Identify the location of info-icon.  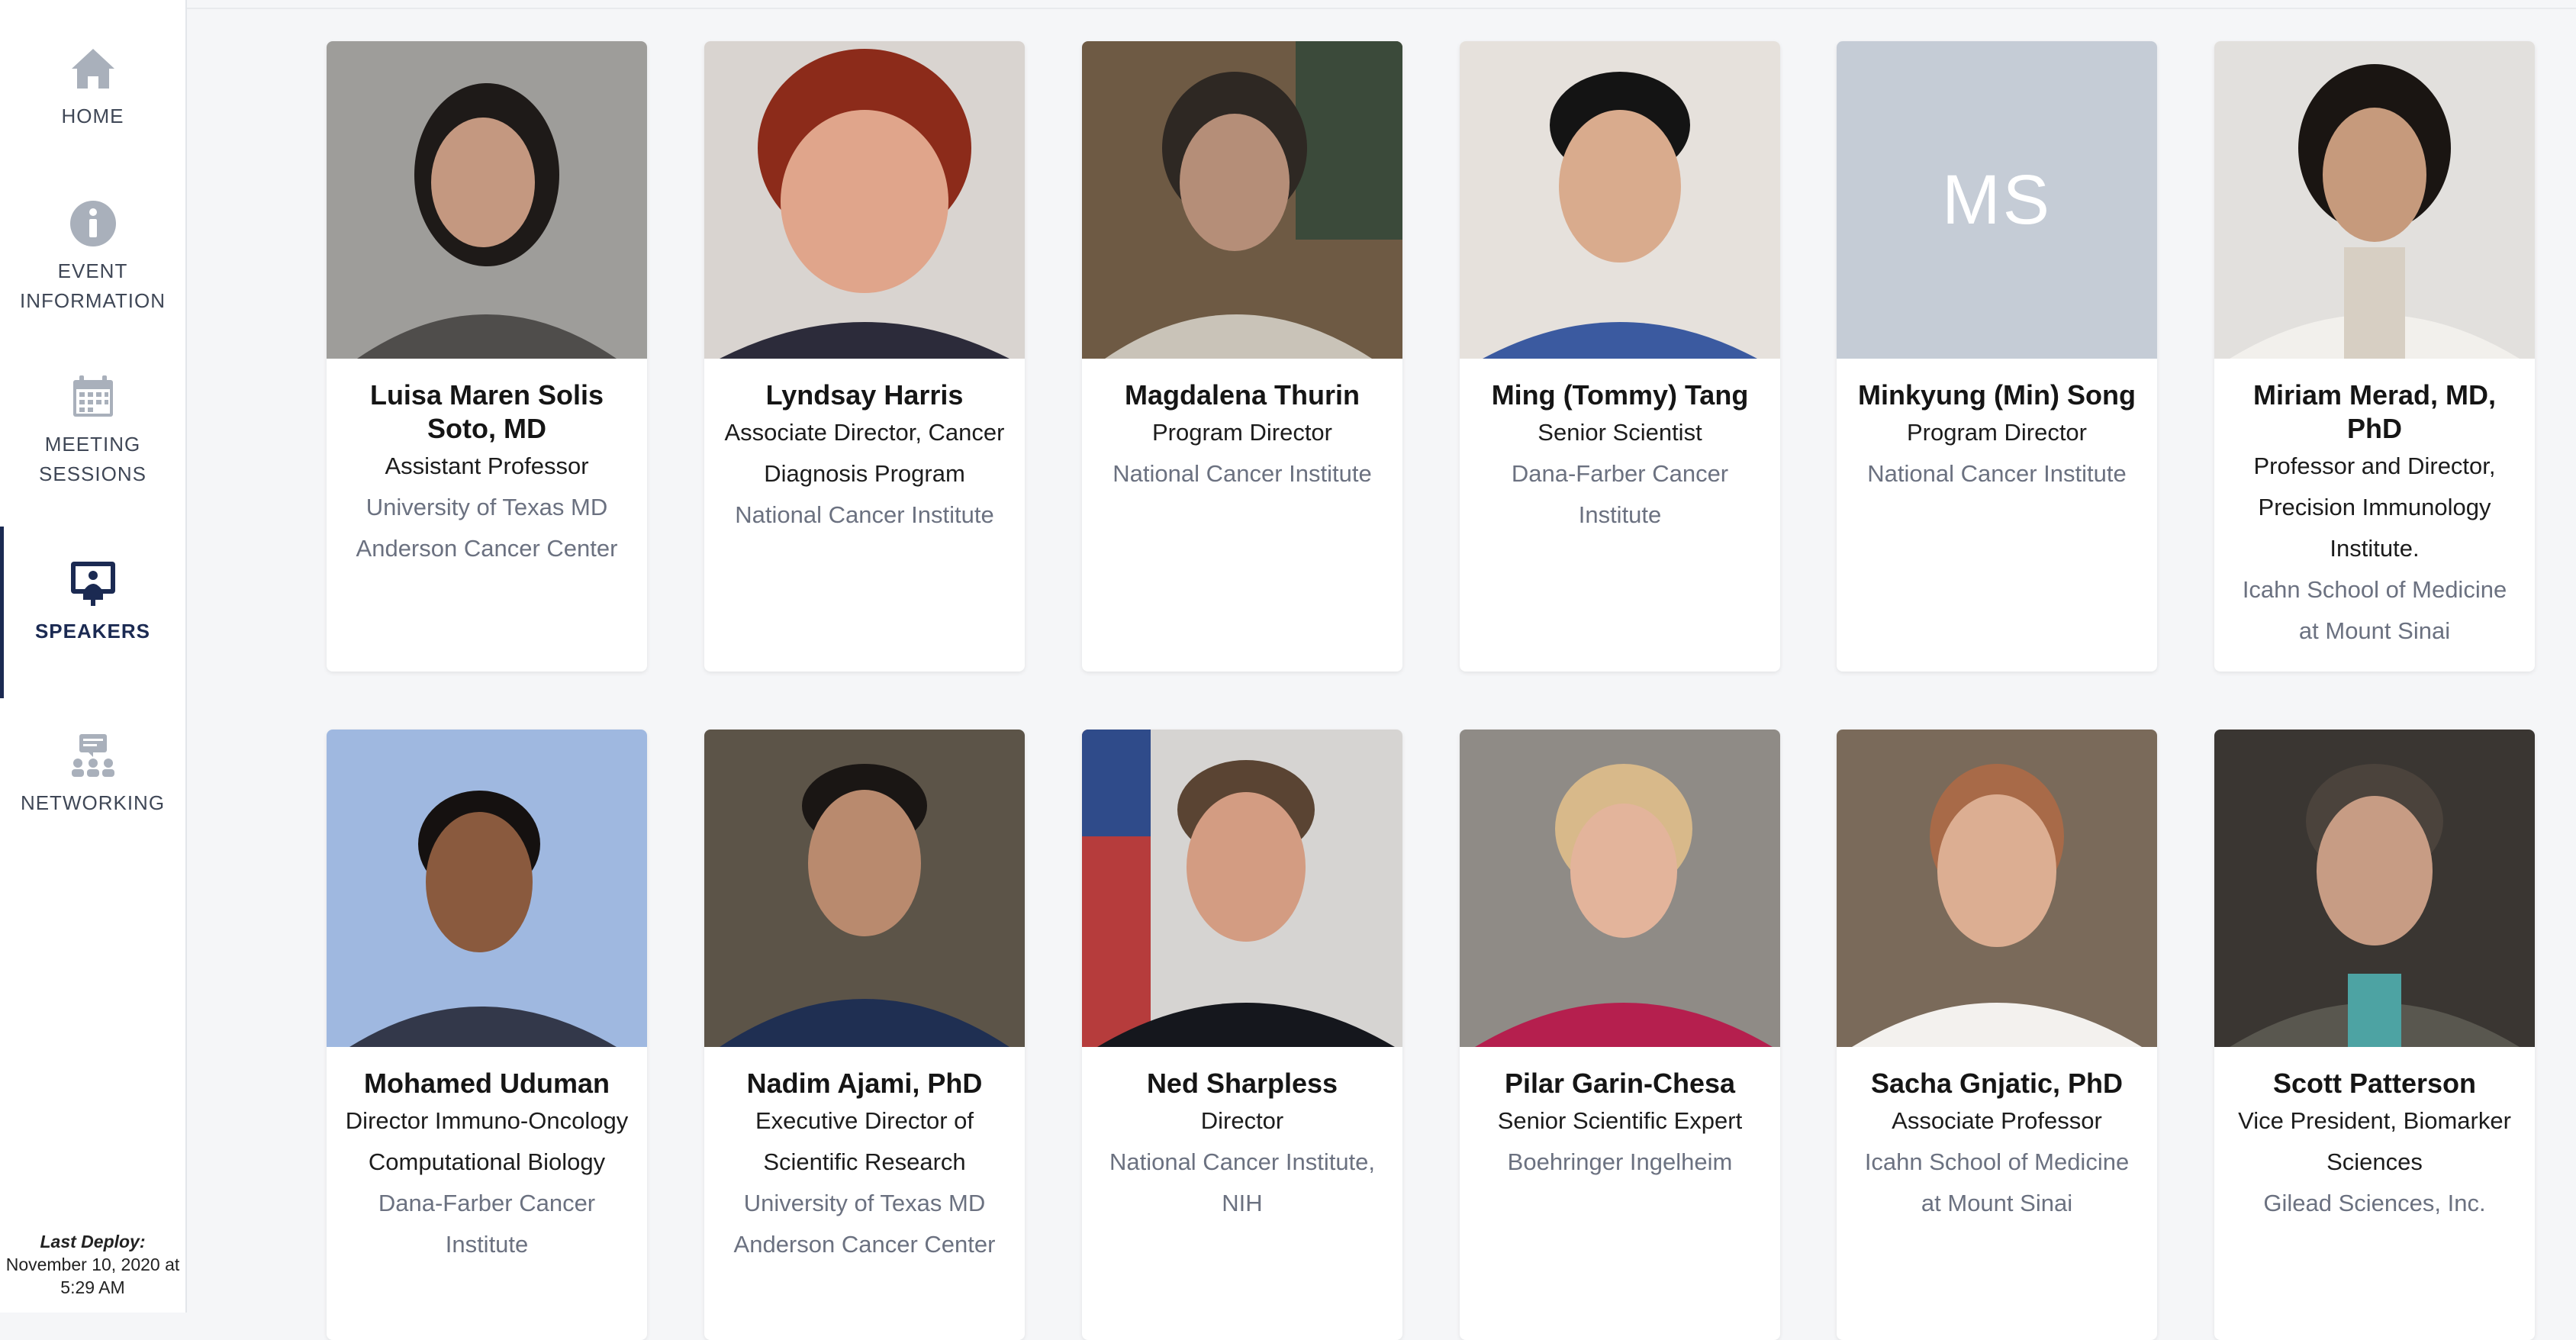
(93, 223).